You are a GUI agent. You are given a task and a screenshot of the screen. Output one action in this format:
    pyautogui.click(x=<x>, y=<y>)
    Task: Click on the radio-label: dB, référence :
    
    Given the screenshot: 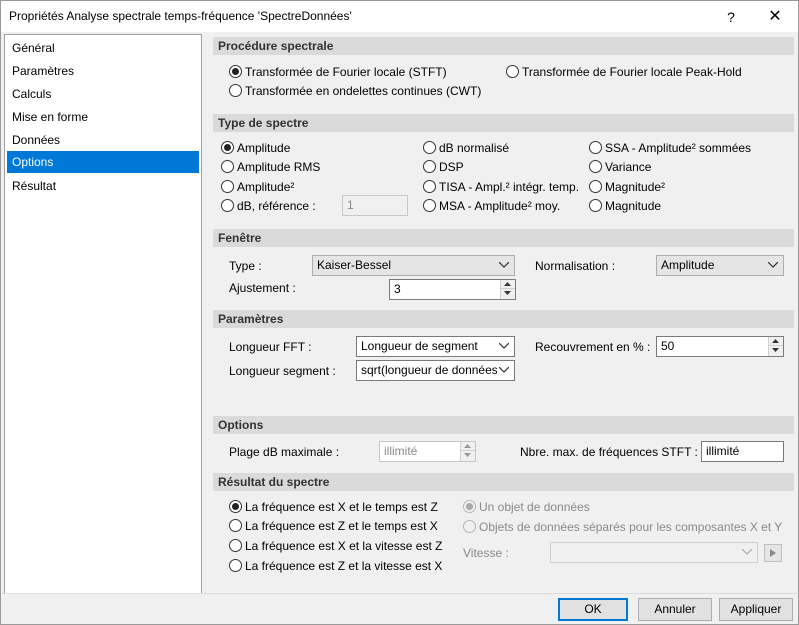 What is the action you would take?
    pyautogui.click(x=276, y=206)
    